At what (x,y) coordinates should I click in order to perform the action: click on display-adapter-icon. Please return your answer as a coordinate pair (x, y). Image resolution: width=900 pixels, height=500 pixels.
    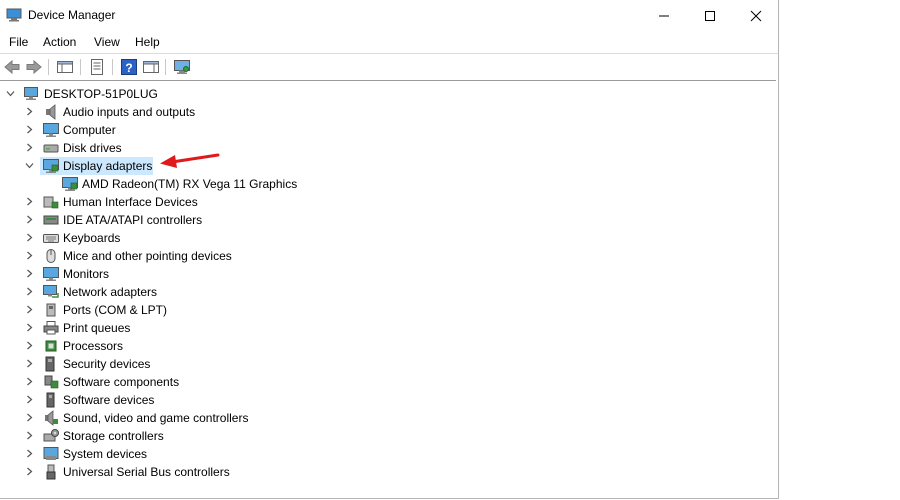
    Looking at the image, I should click on (70, 184).